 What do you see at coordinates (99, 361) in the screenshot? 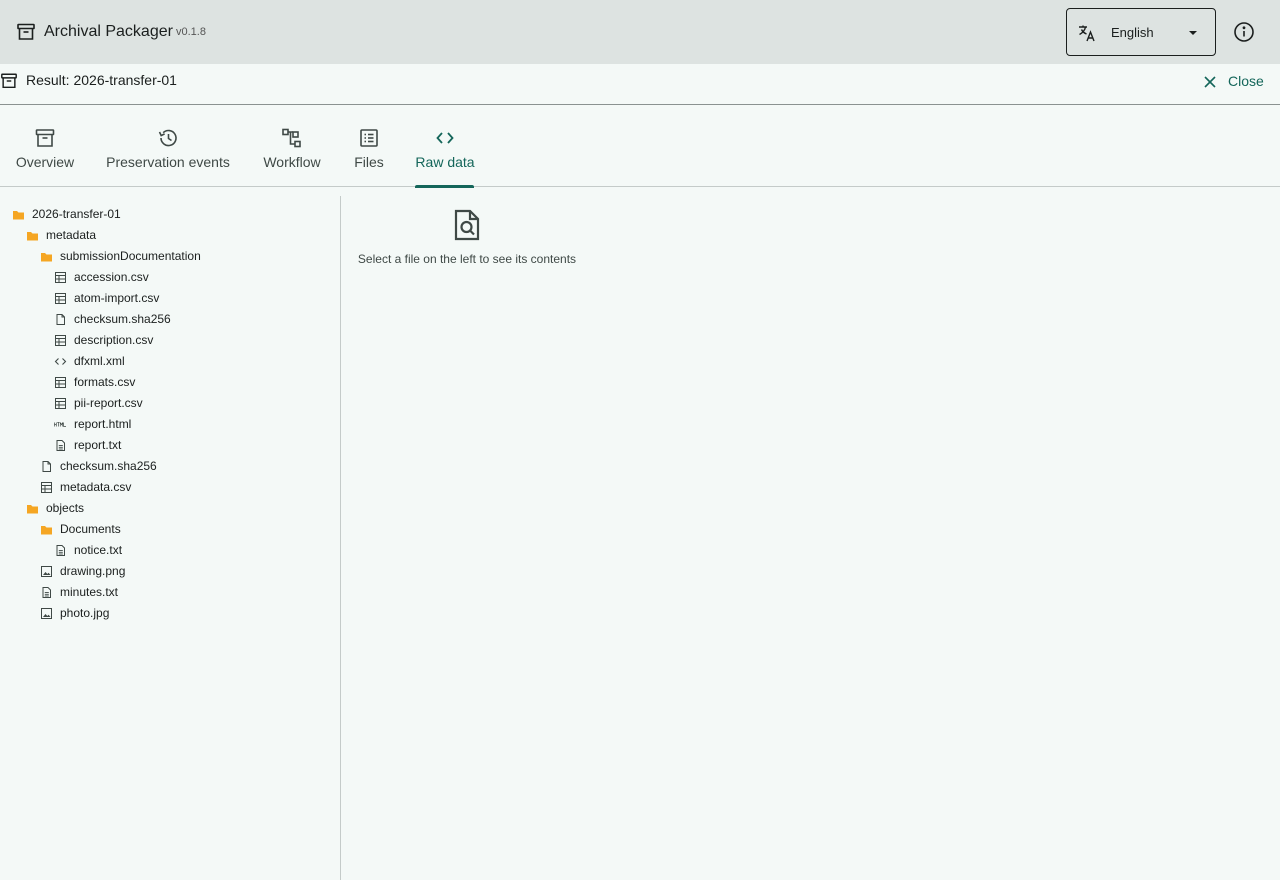
I see `tree-node-label: dfxml.xml` at bounding box center [99, 361].